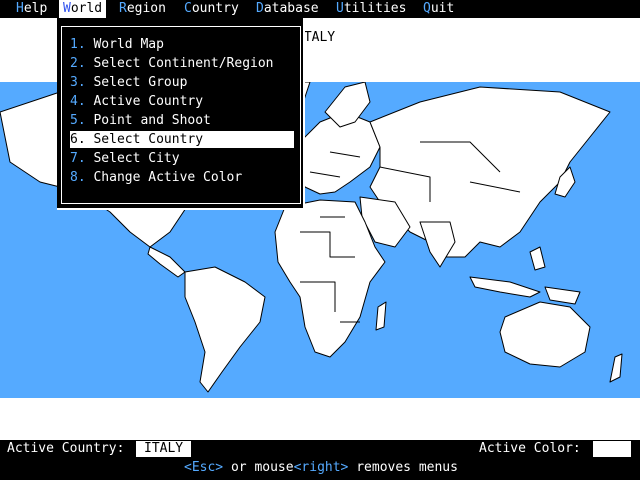  What do you see at coordinates (375, 8) in the screenshot?
I see `menu-utilities-label: tilities` at bounding box center [375, 8].